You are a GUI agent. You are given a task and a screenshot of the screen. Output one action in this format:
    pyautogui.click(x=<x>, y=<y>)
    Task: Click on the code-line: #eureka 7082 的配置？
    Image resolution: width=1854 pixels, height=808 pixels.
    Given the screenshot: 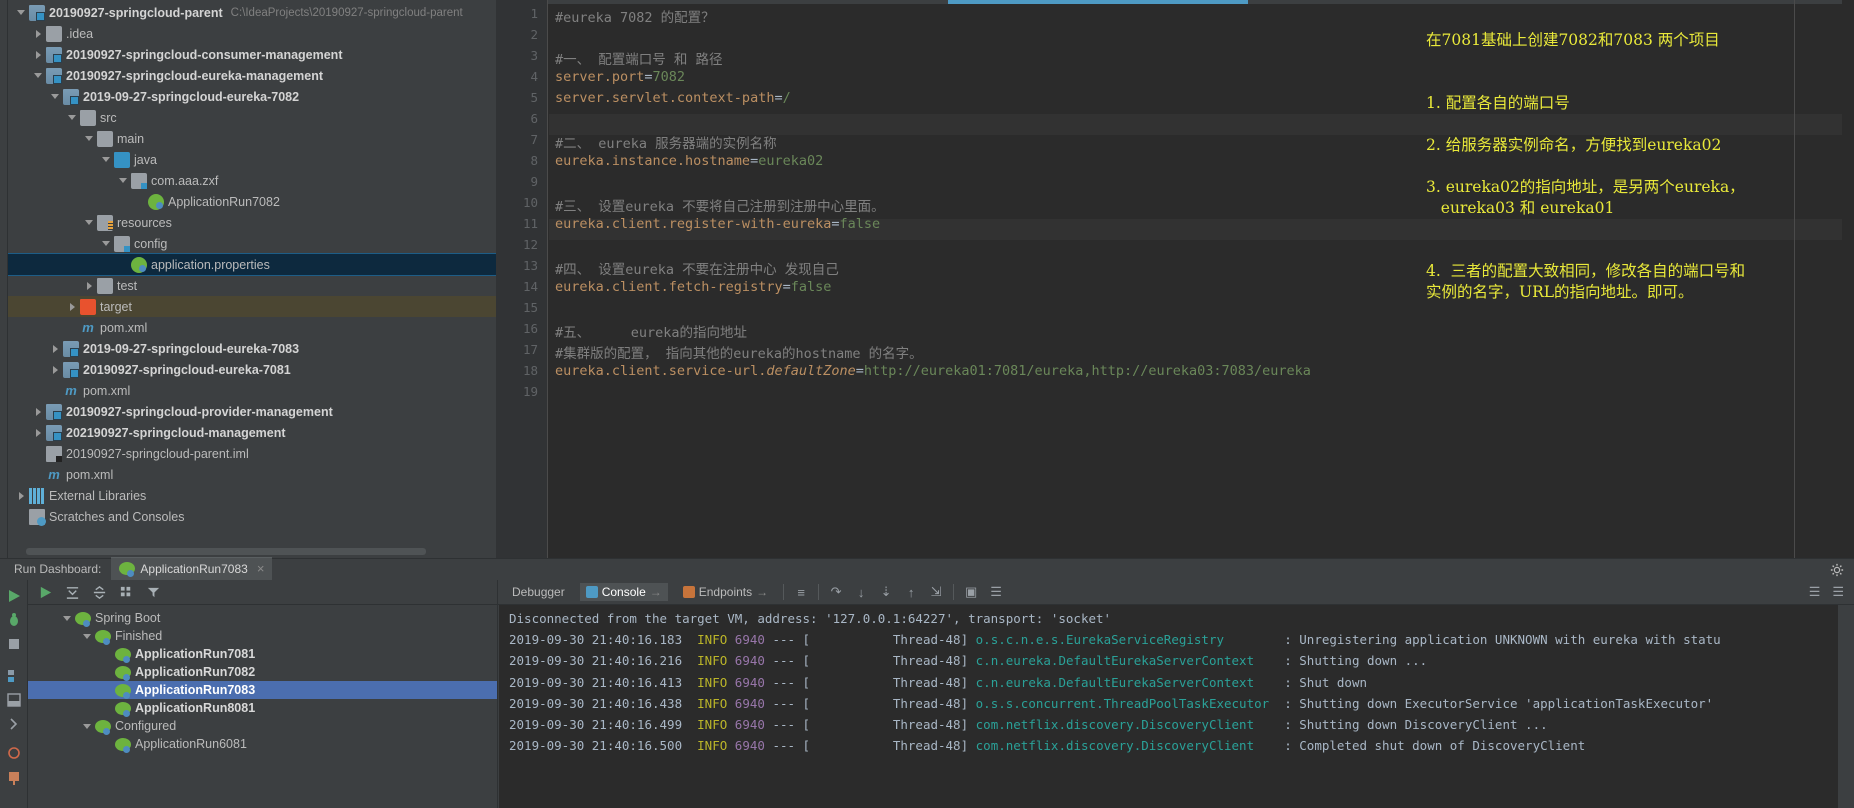 What is the action you would take?
    pyautogui.click(x=635, y=16)
    